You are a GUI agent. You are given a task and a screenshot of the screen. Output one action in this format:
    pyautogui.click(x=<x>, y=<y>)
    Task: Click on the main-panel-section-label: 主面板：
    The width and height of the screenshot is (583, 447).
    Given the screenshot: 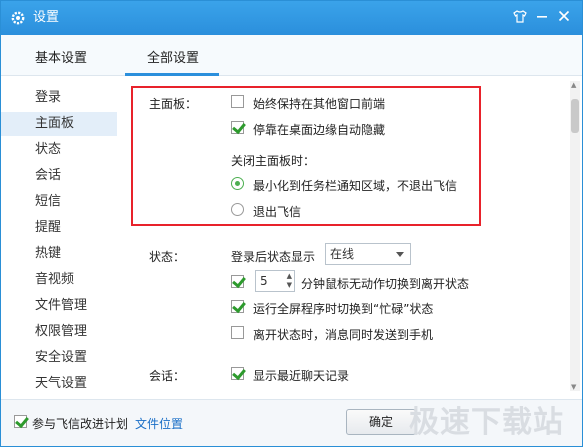 What is the action you would take?
    pyautogui.click(x=173, y=104)
    